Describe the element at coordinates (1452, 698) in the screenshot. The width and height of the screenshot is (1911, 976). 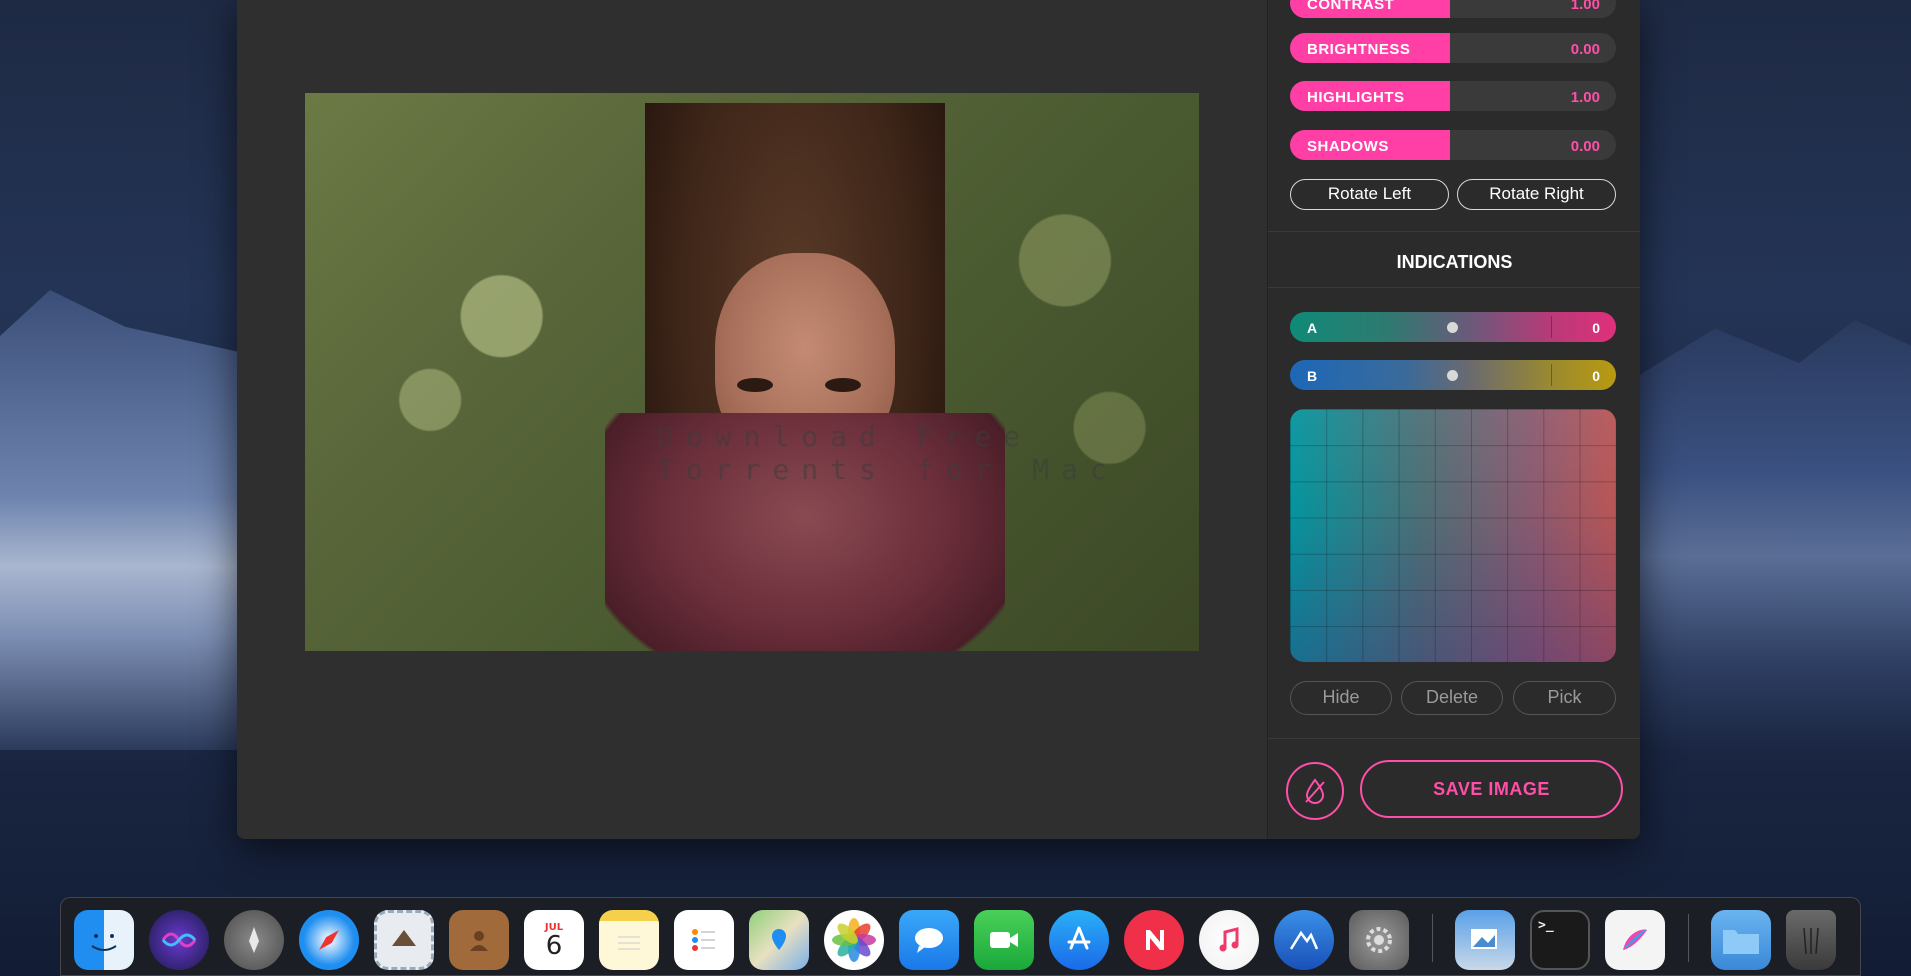
I see `delete-button: Delete` at that location.